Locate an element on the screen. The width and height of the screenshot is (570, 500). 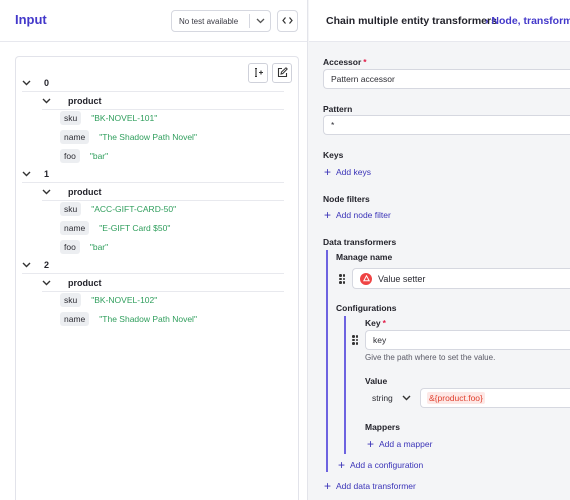
configuration-group-line is located at coordinates (345, 385).